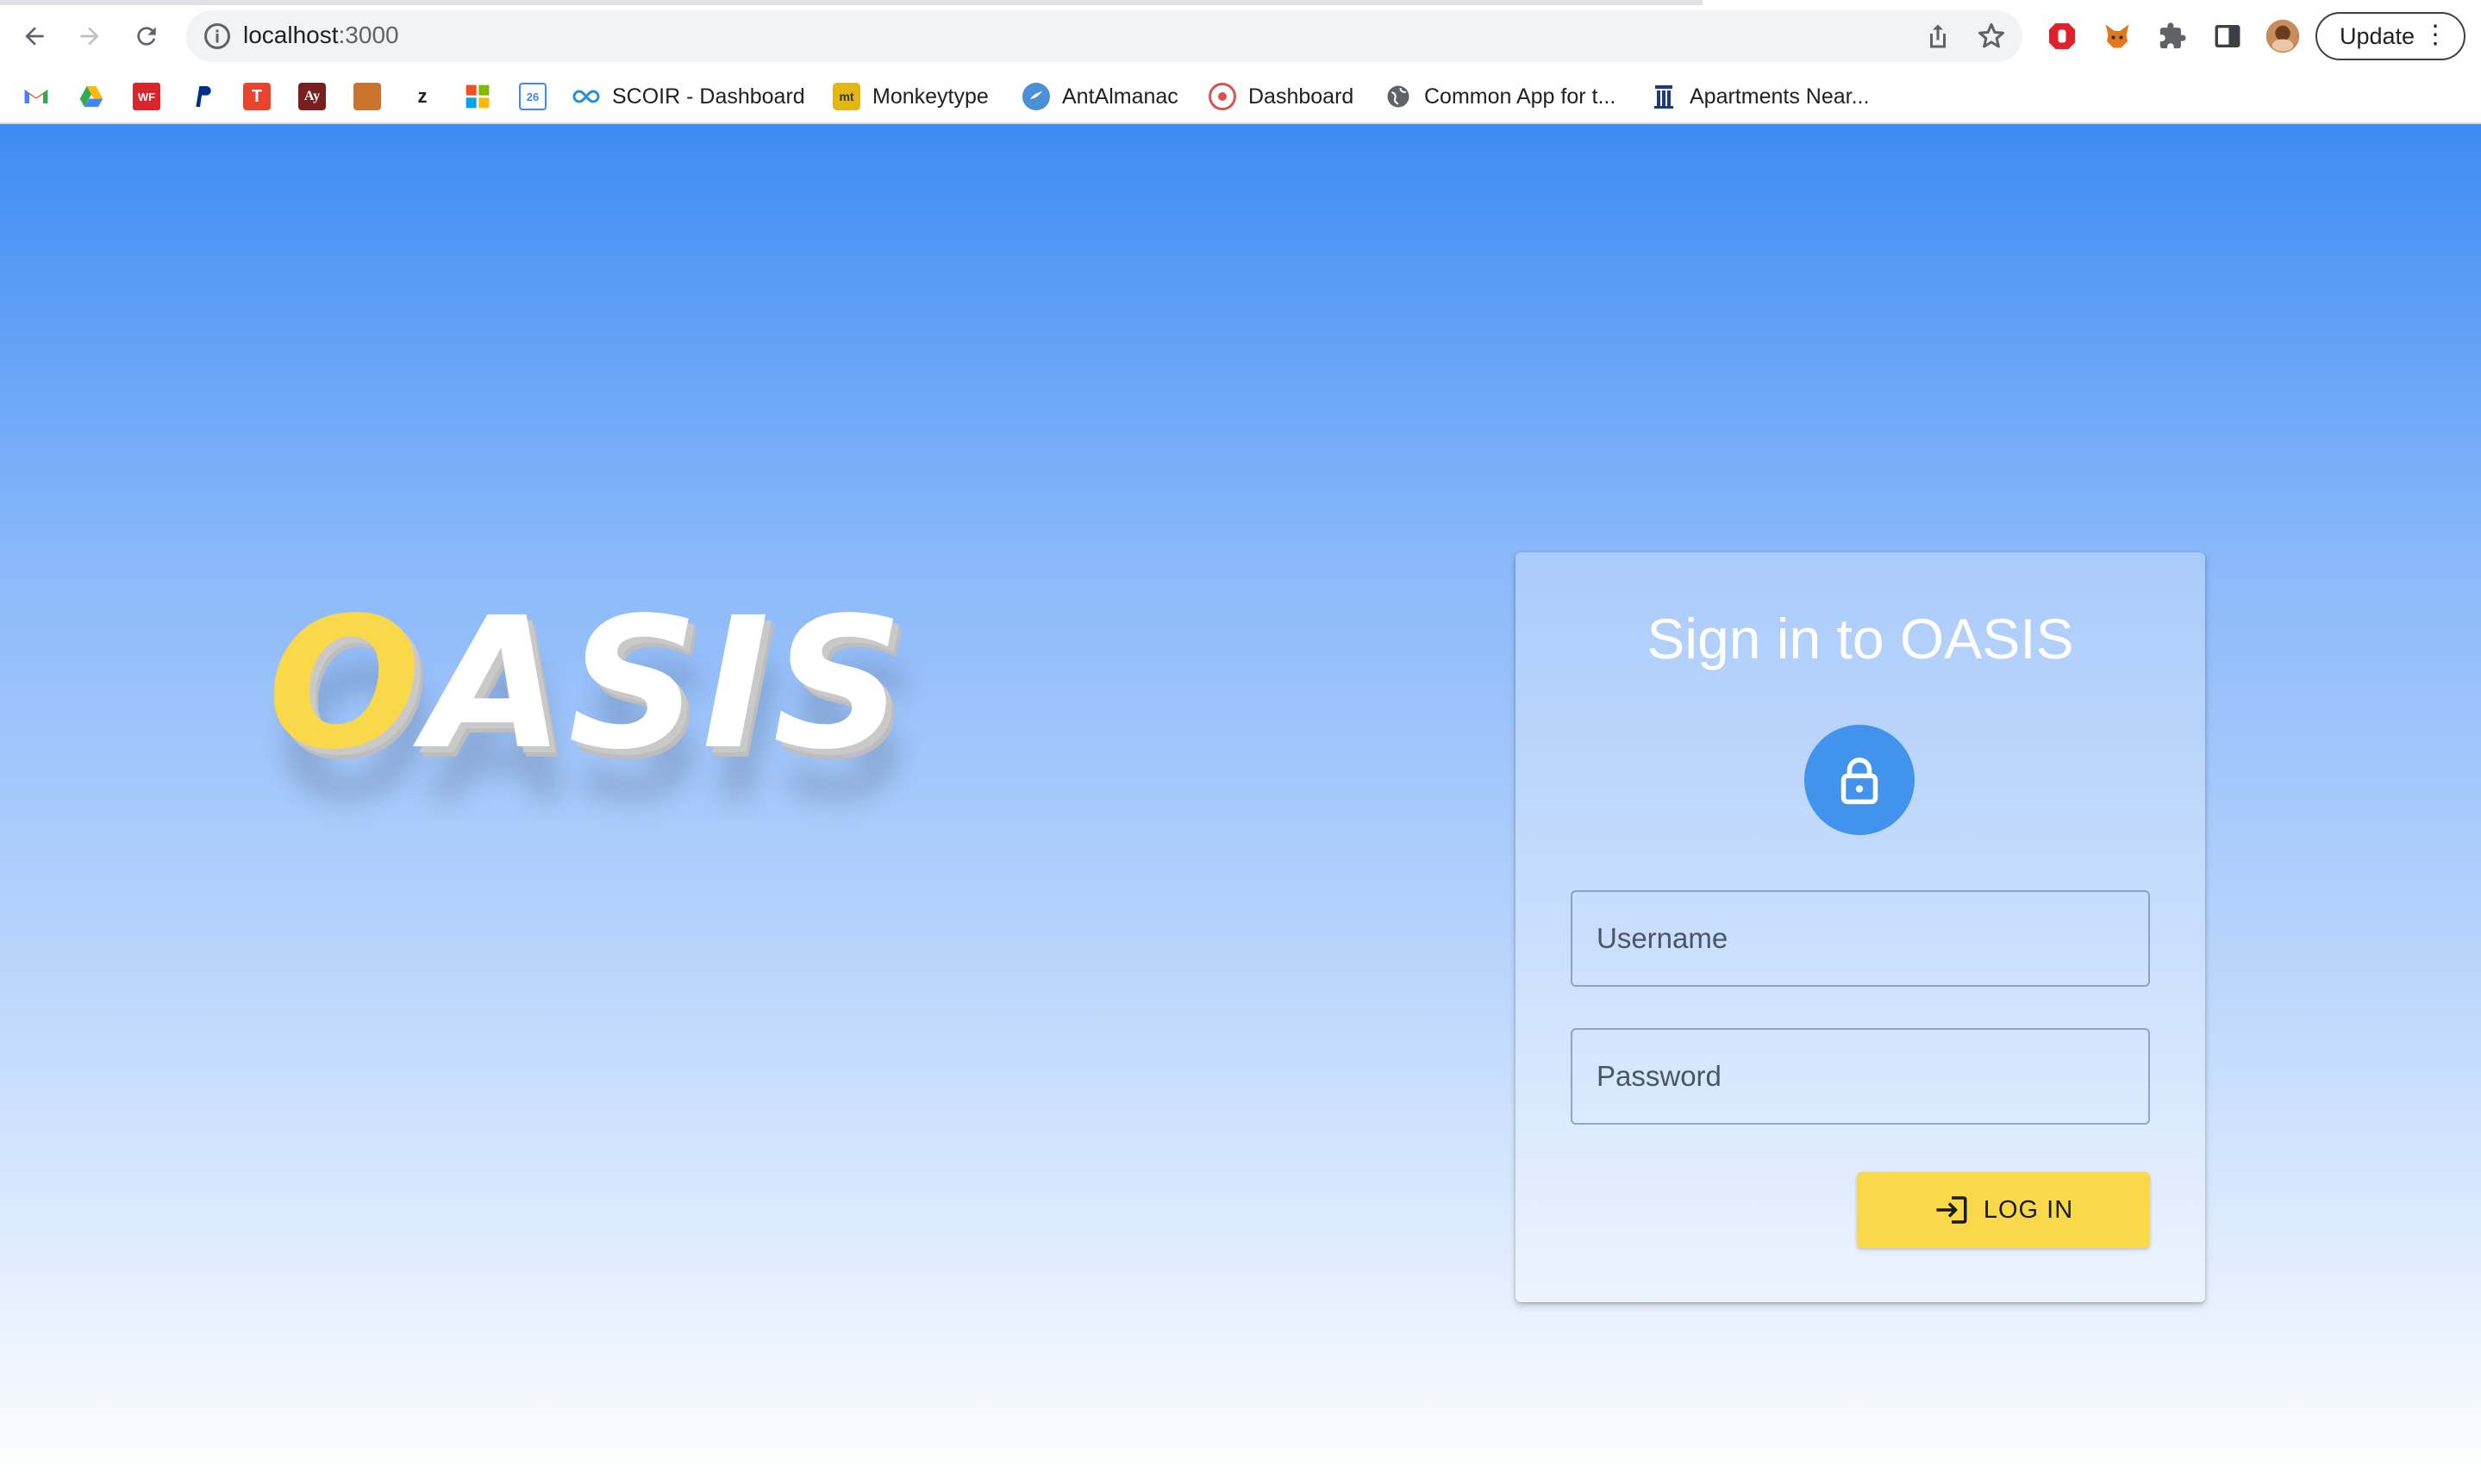  I want to click on hand-stop-icon, so click(2062, 36).